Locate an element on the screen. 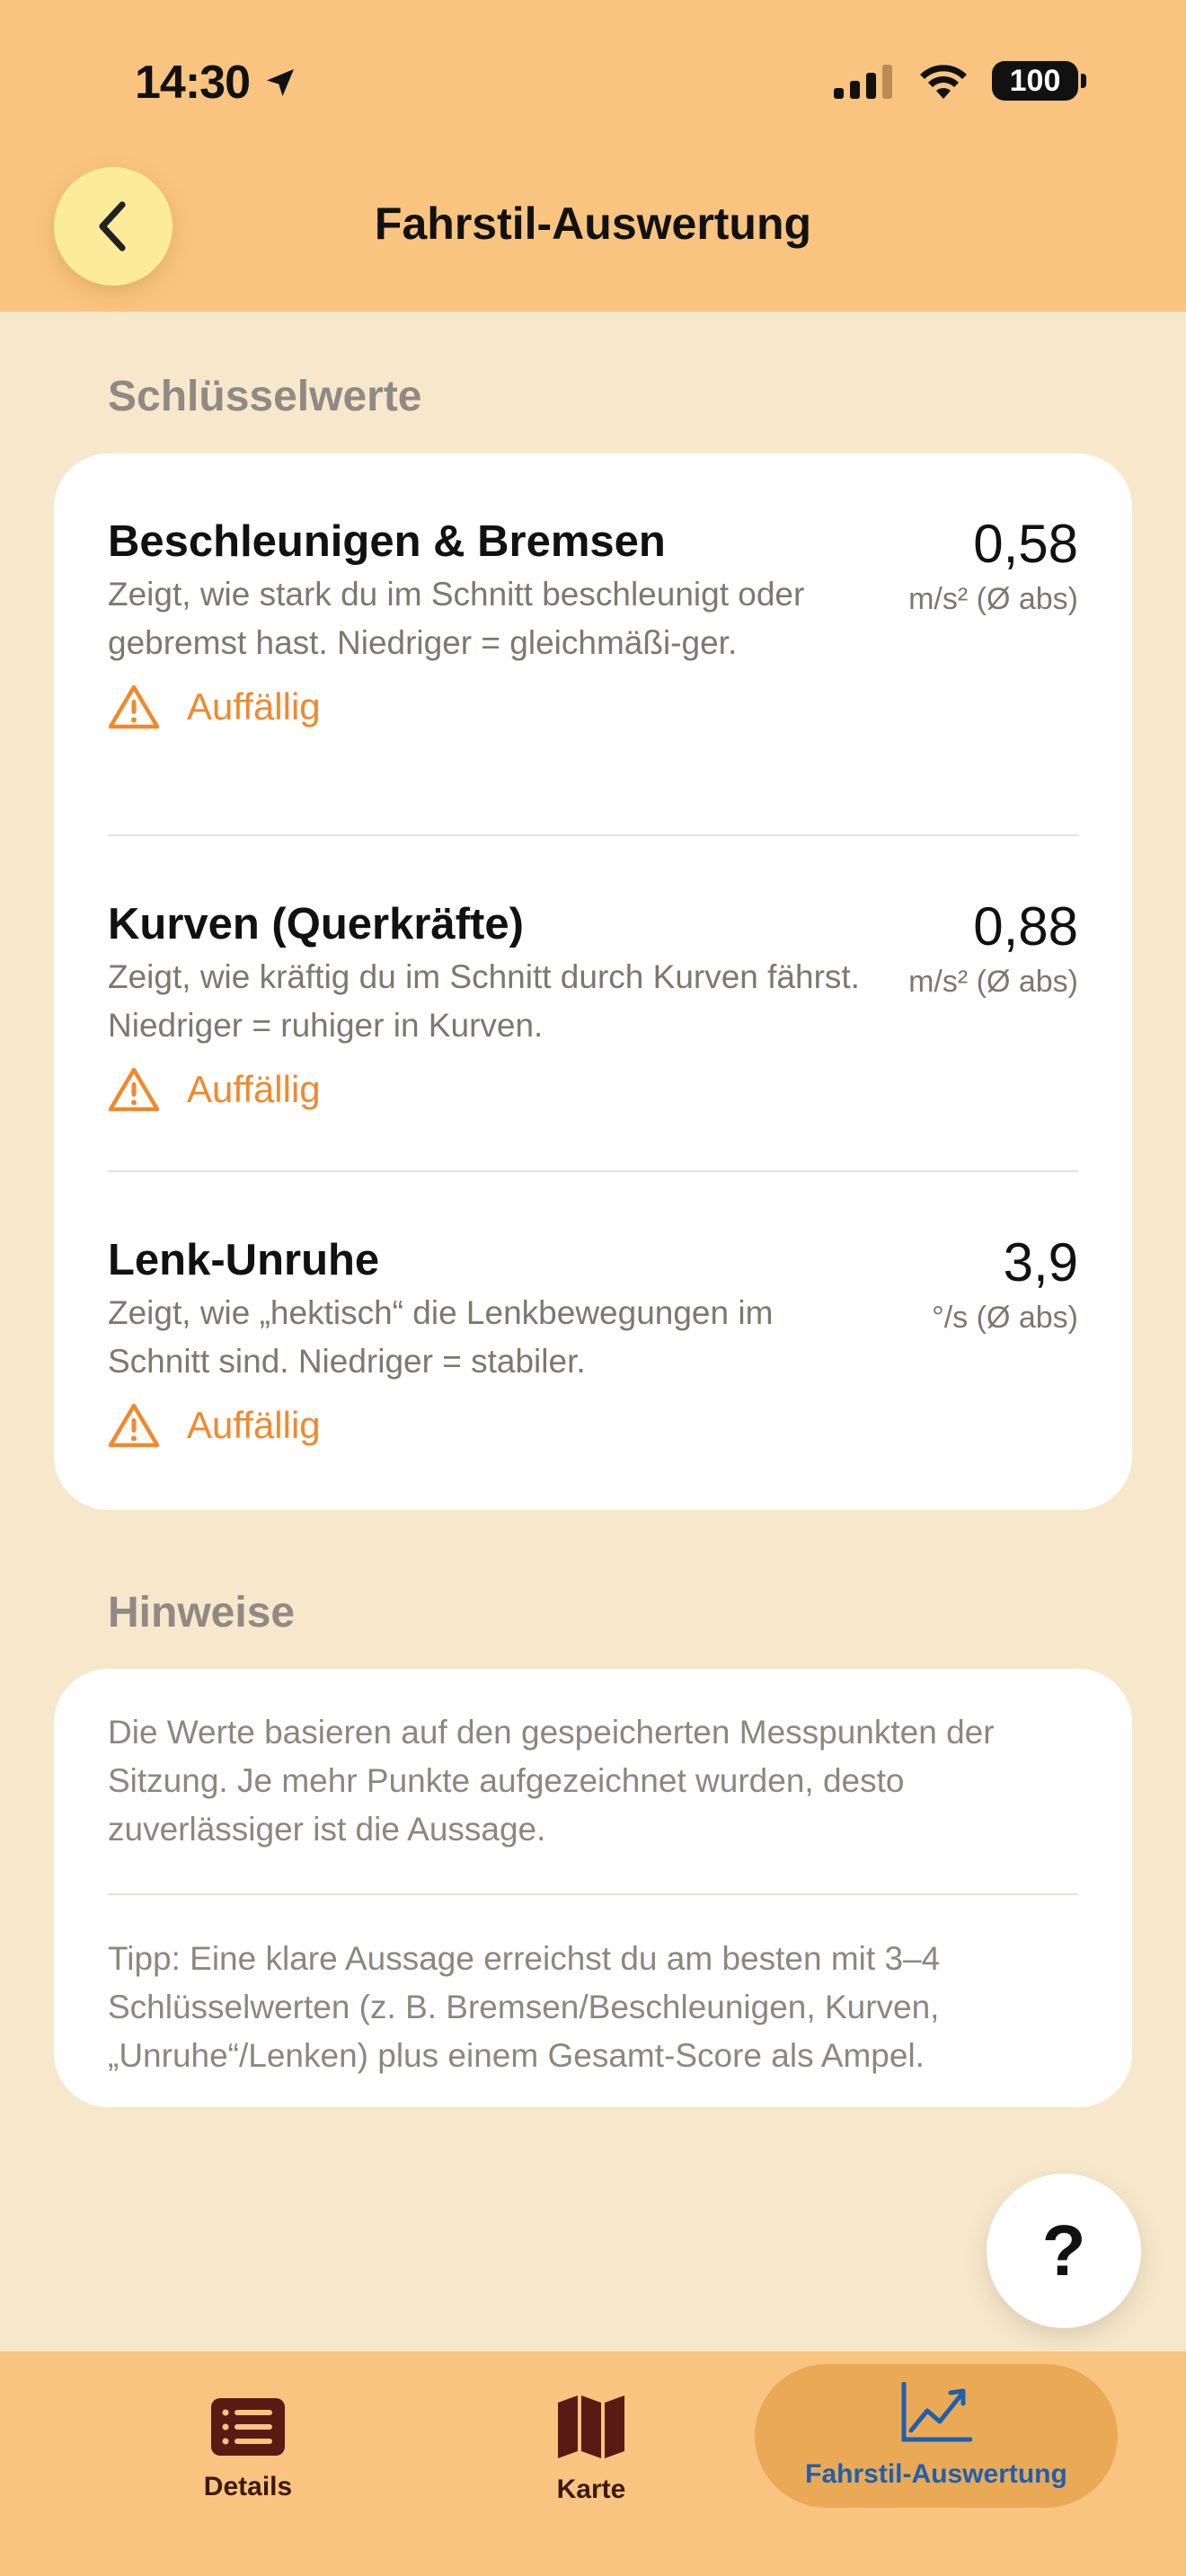 The image size is (1186, 2576). help-button-label: ? is located at coordinates (1063, 2250).